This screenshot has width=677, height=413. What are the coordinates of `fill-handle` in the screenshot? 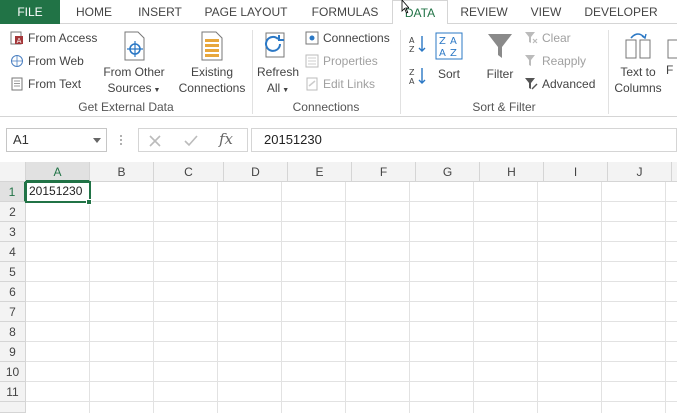 It's located at (89, 202).